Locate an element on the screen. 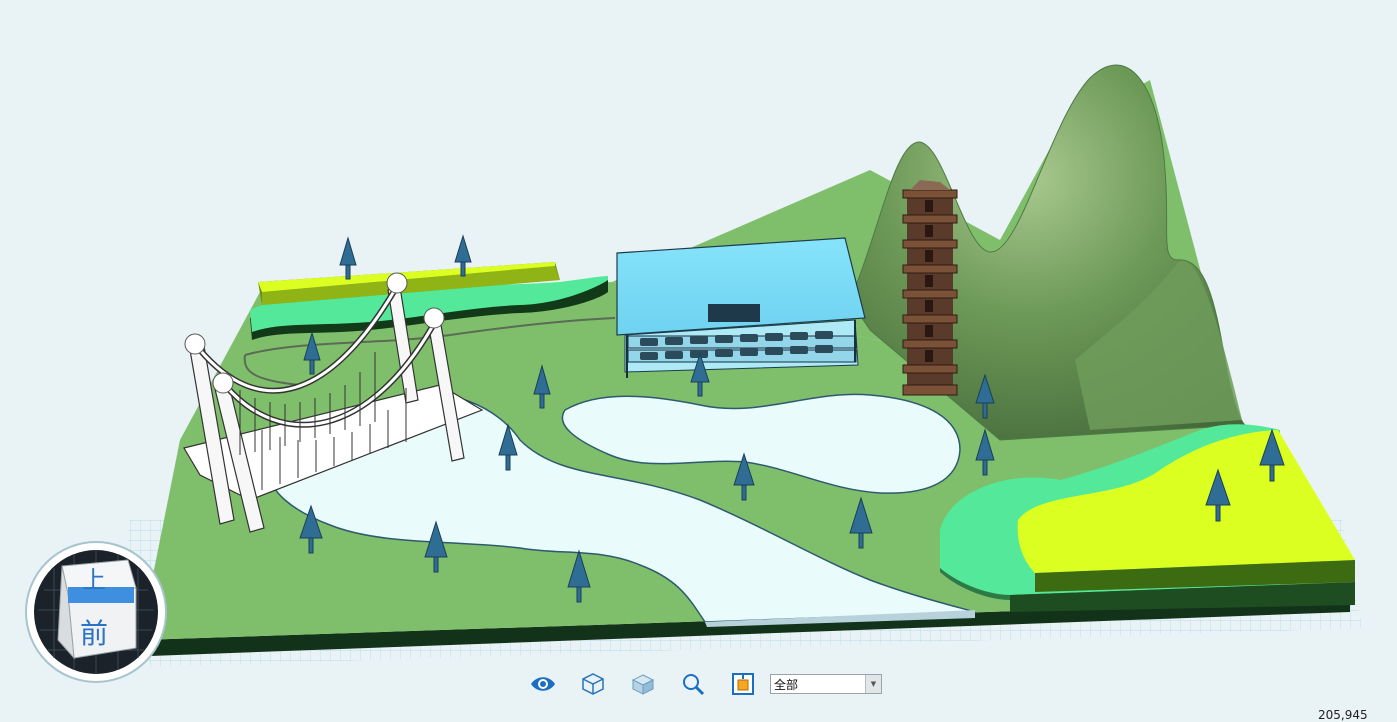 This screenshot has width=1397, height=722. zoom-magnifier-icon is located at coordinates (694, 685).